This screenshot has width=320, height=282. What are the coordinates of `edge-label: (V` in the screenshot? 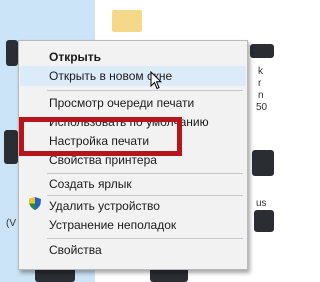 It's located at (11, 223).